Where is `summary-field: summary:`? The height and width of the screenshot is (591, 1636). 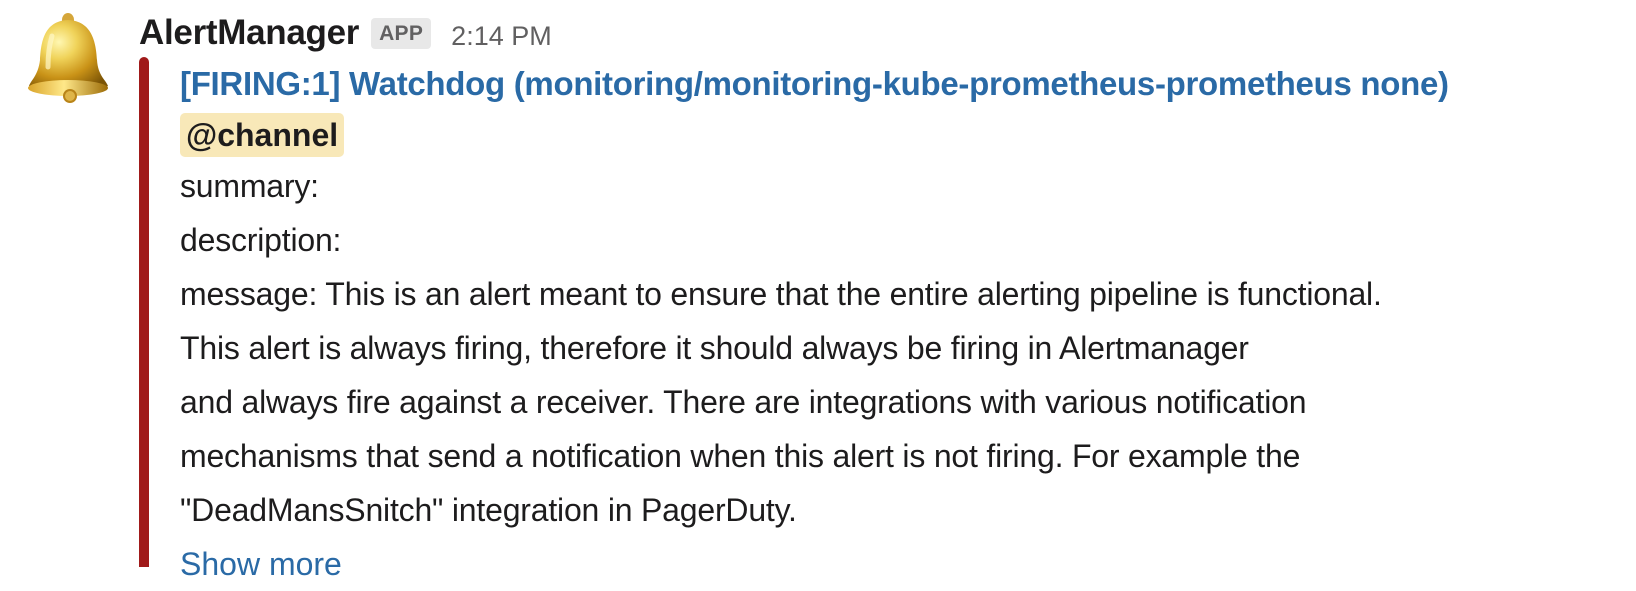
summary-field: summary: is located at coordinates (249, 186).